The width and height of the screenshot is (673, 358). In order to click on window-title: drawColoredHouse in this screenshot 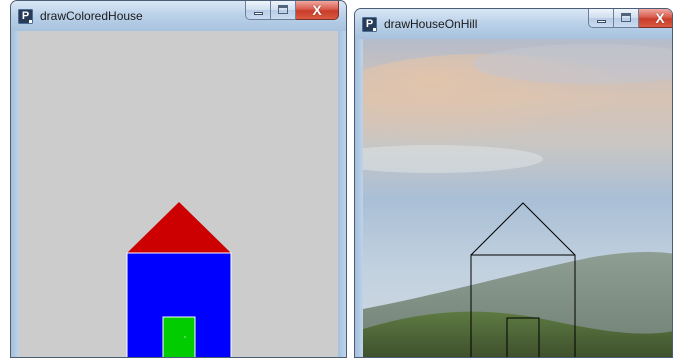, I will do `click(91, 16)`.